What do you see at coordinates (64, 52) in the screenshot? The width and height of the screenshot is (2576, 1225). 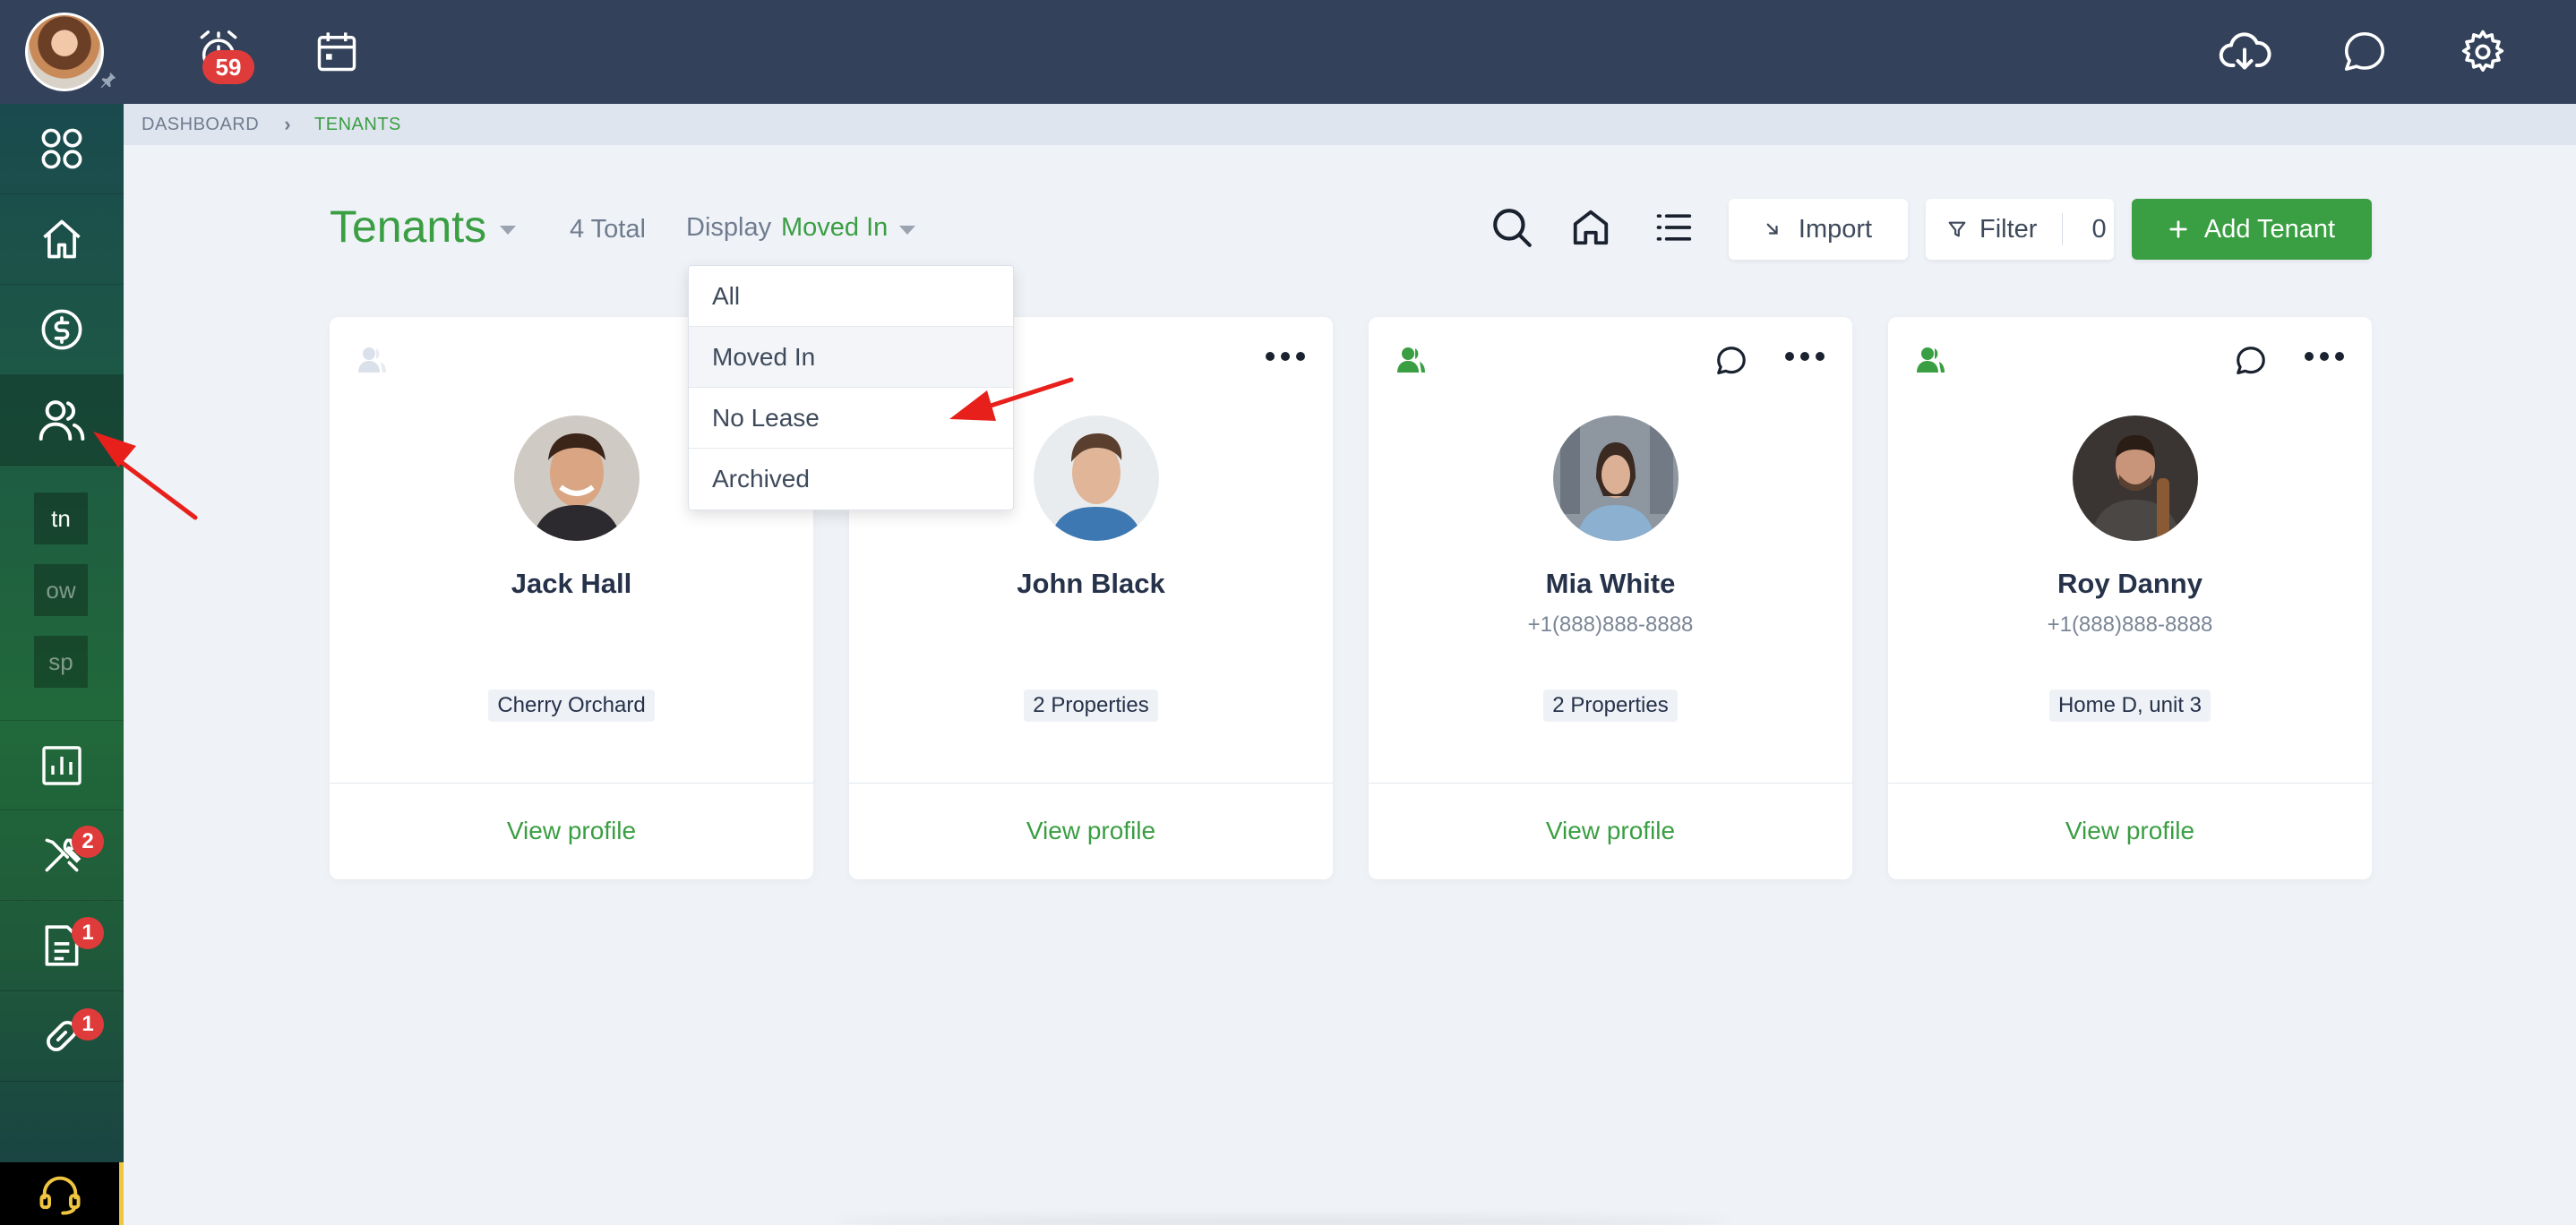 I see `user-avatar` at bounding box center [64, 52].